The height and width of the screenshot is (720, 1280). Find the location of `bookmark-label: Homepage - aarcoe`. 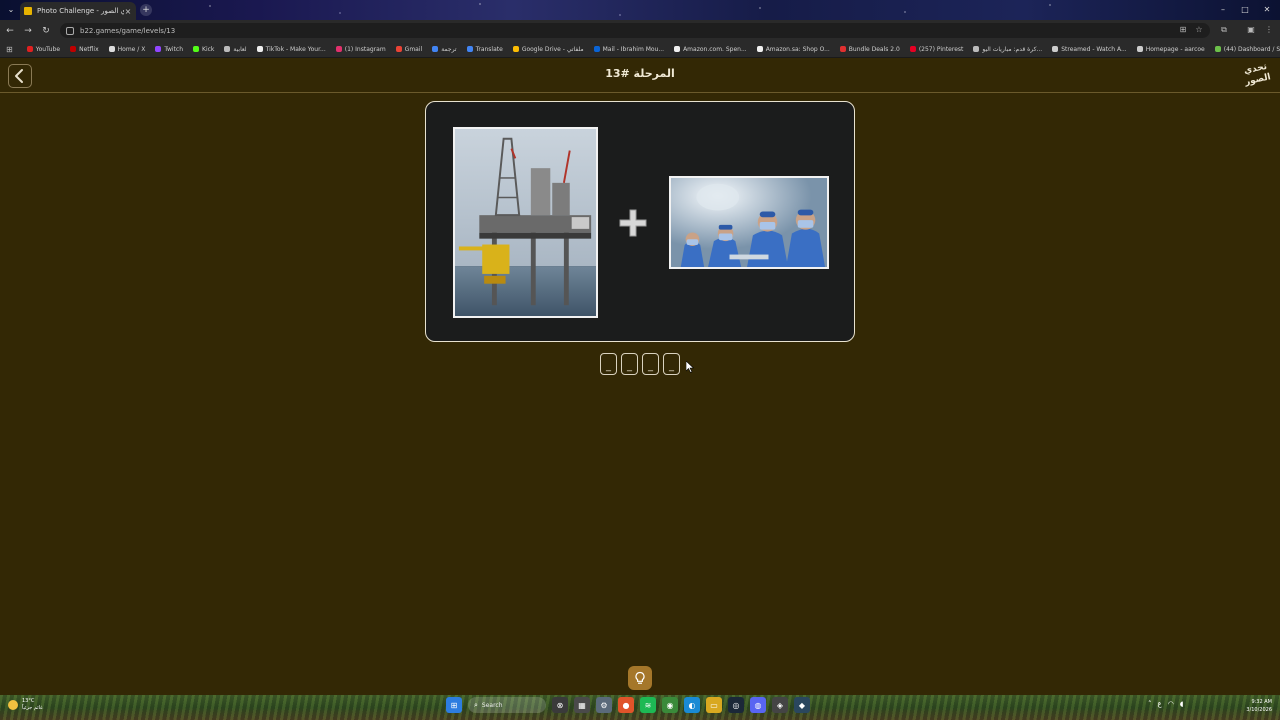

bookmark-label: Homepage - aarcoe is located at coordinates (1175, 49).